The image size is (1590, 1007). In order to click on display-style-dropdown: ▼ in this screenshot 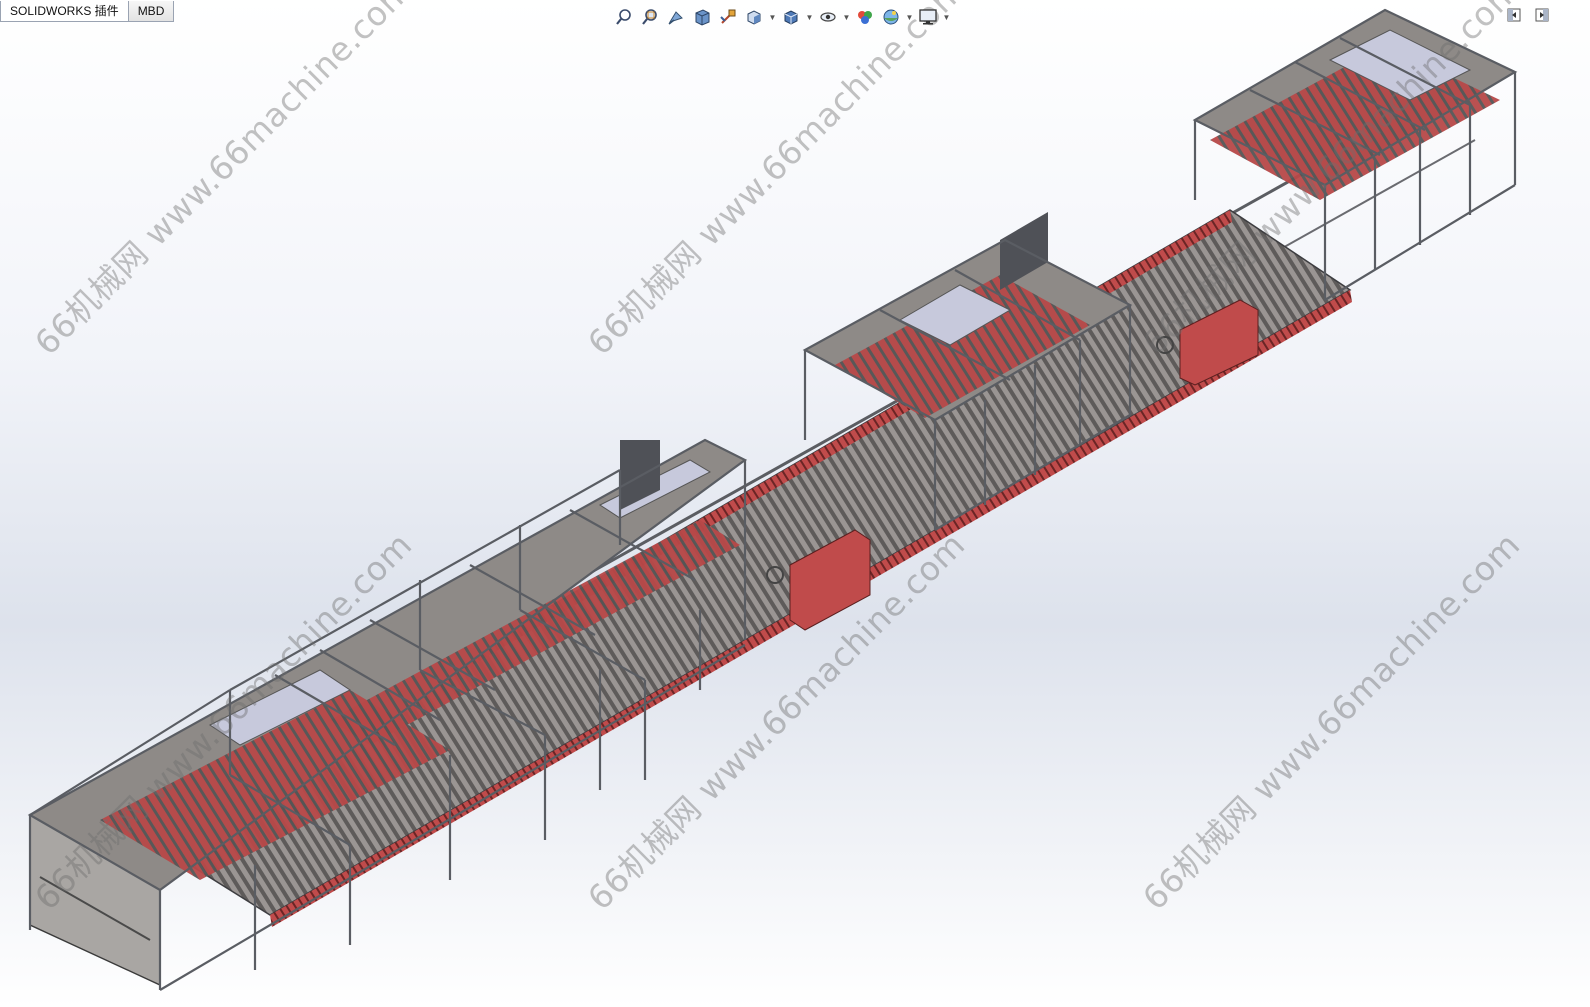, I will do `click(809, 17)`.